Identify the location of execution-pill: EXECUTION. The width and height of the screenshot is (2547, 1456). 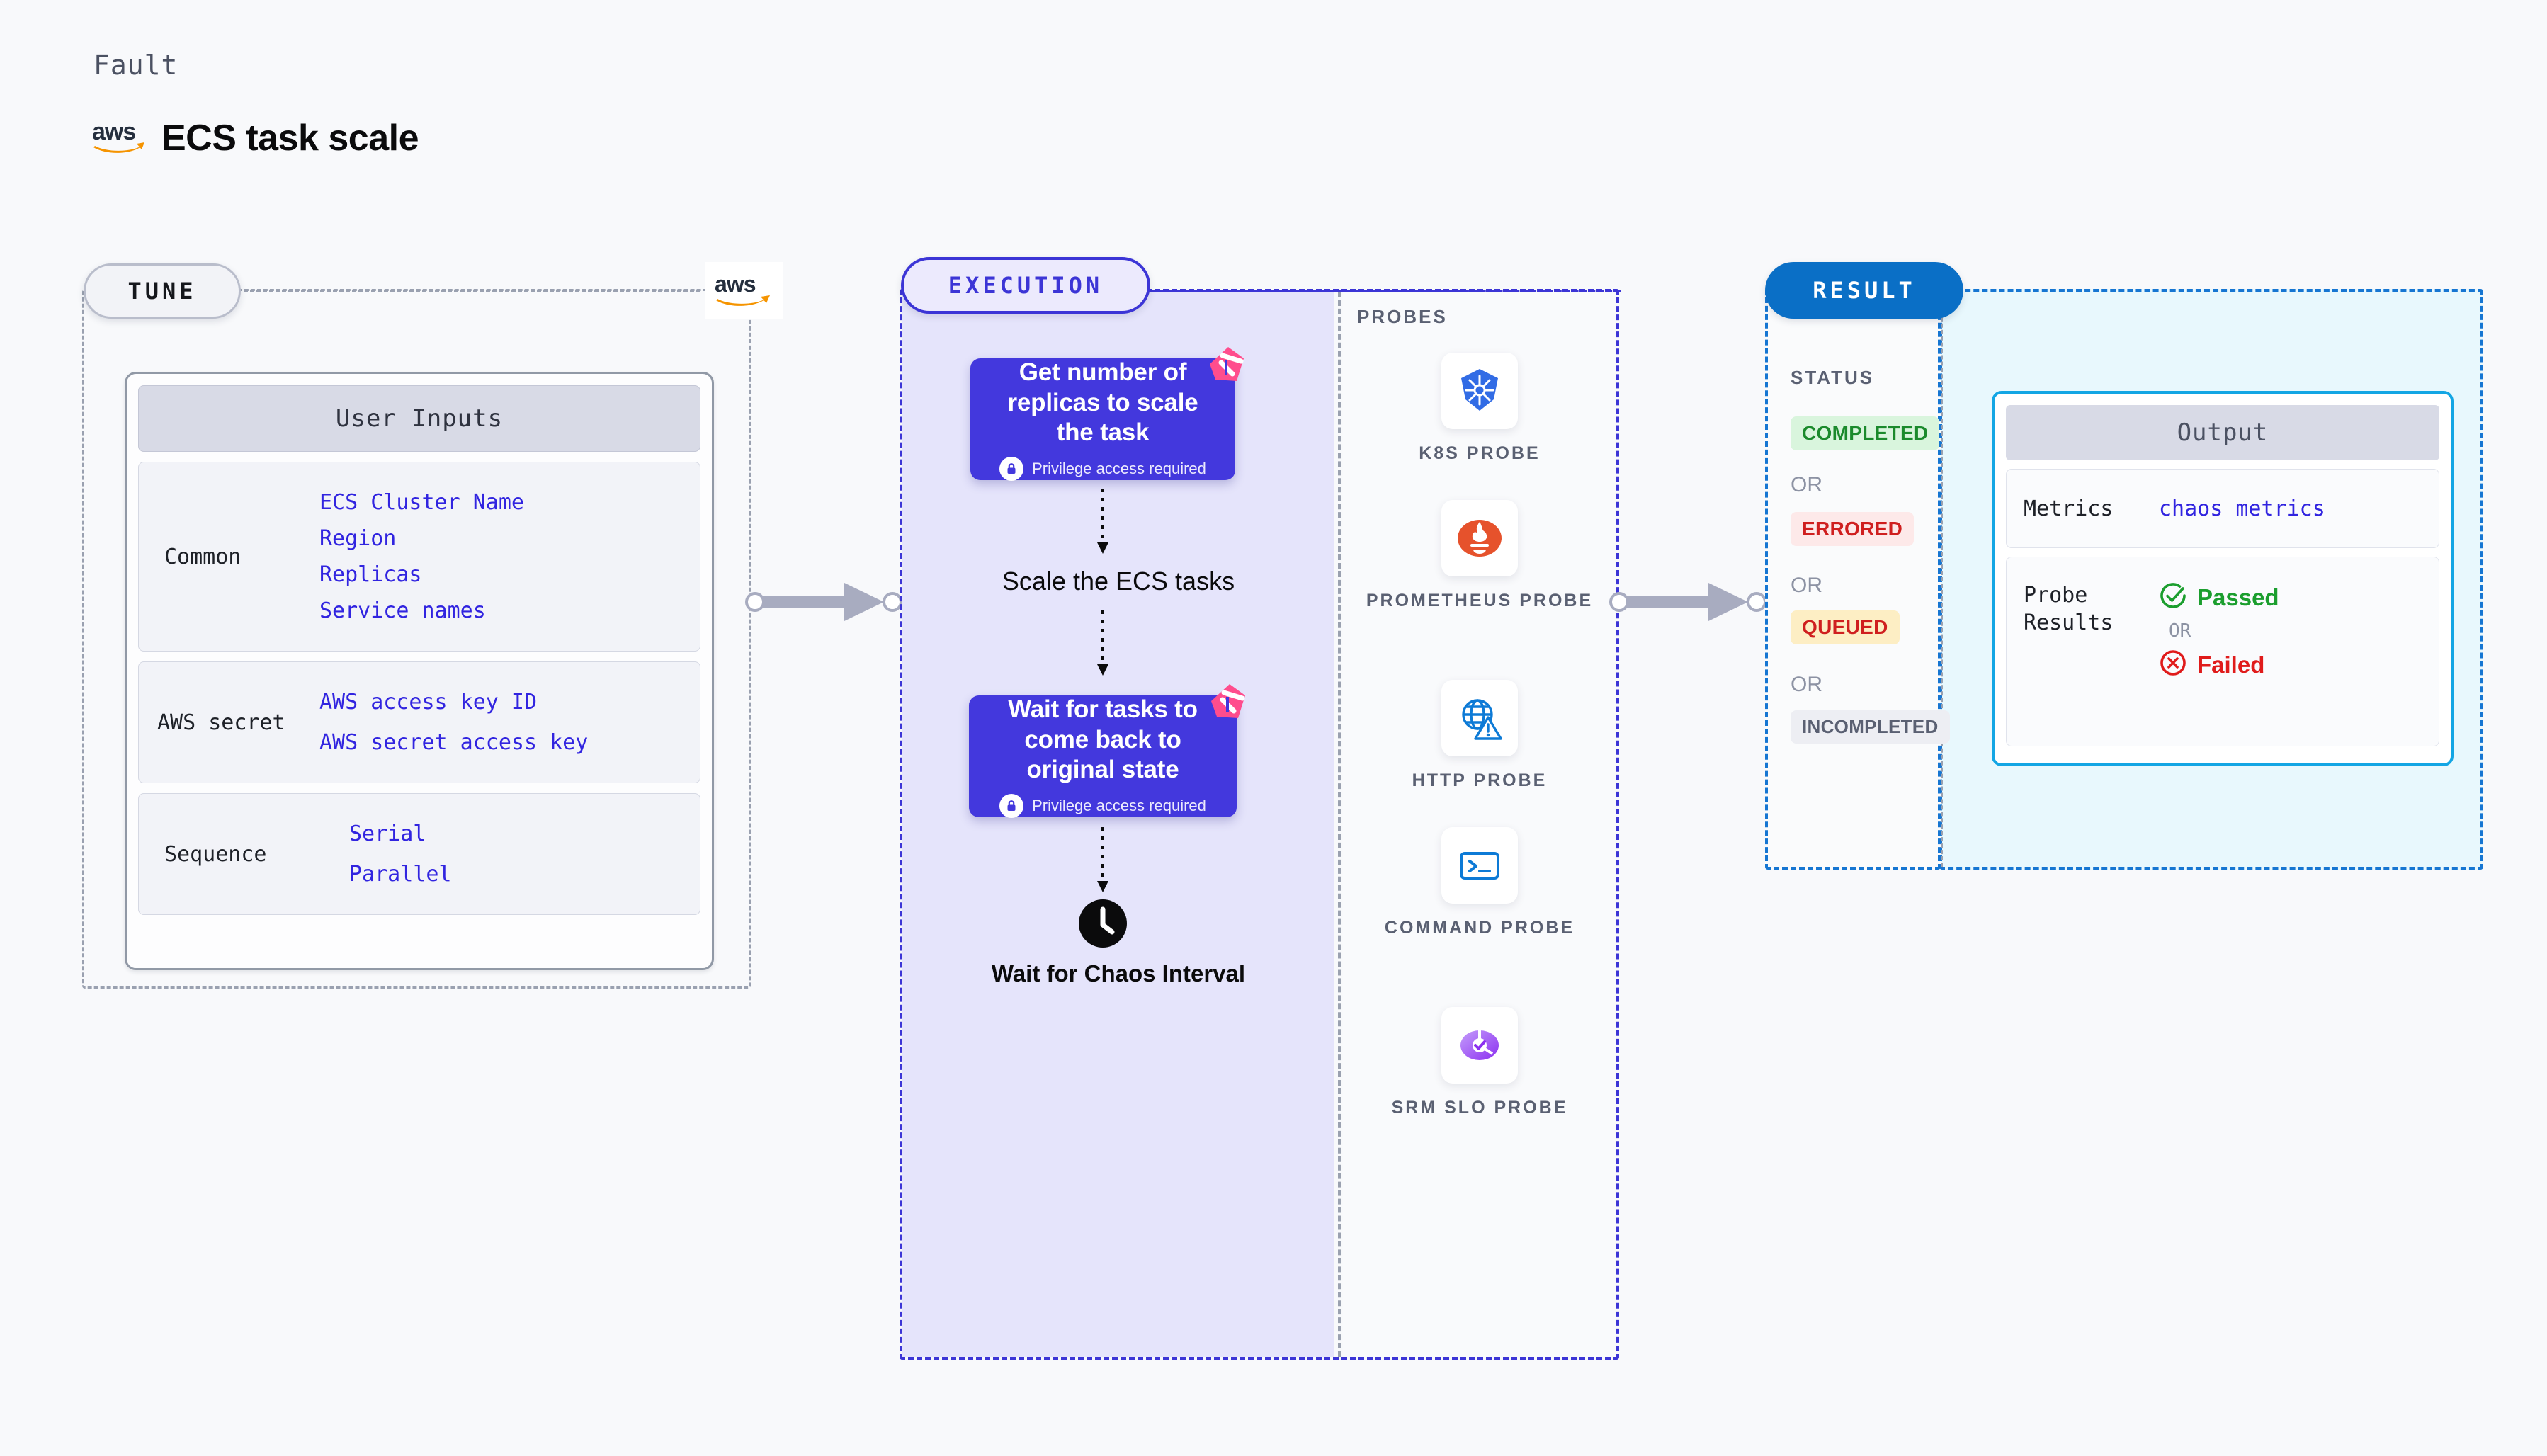
(1025, 285).